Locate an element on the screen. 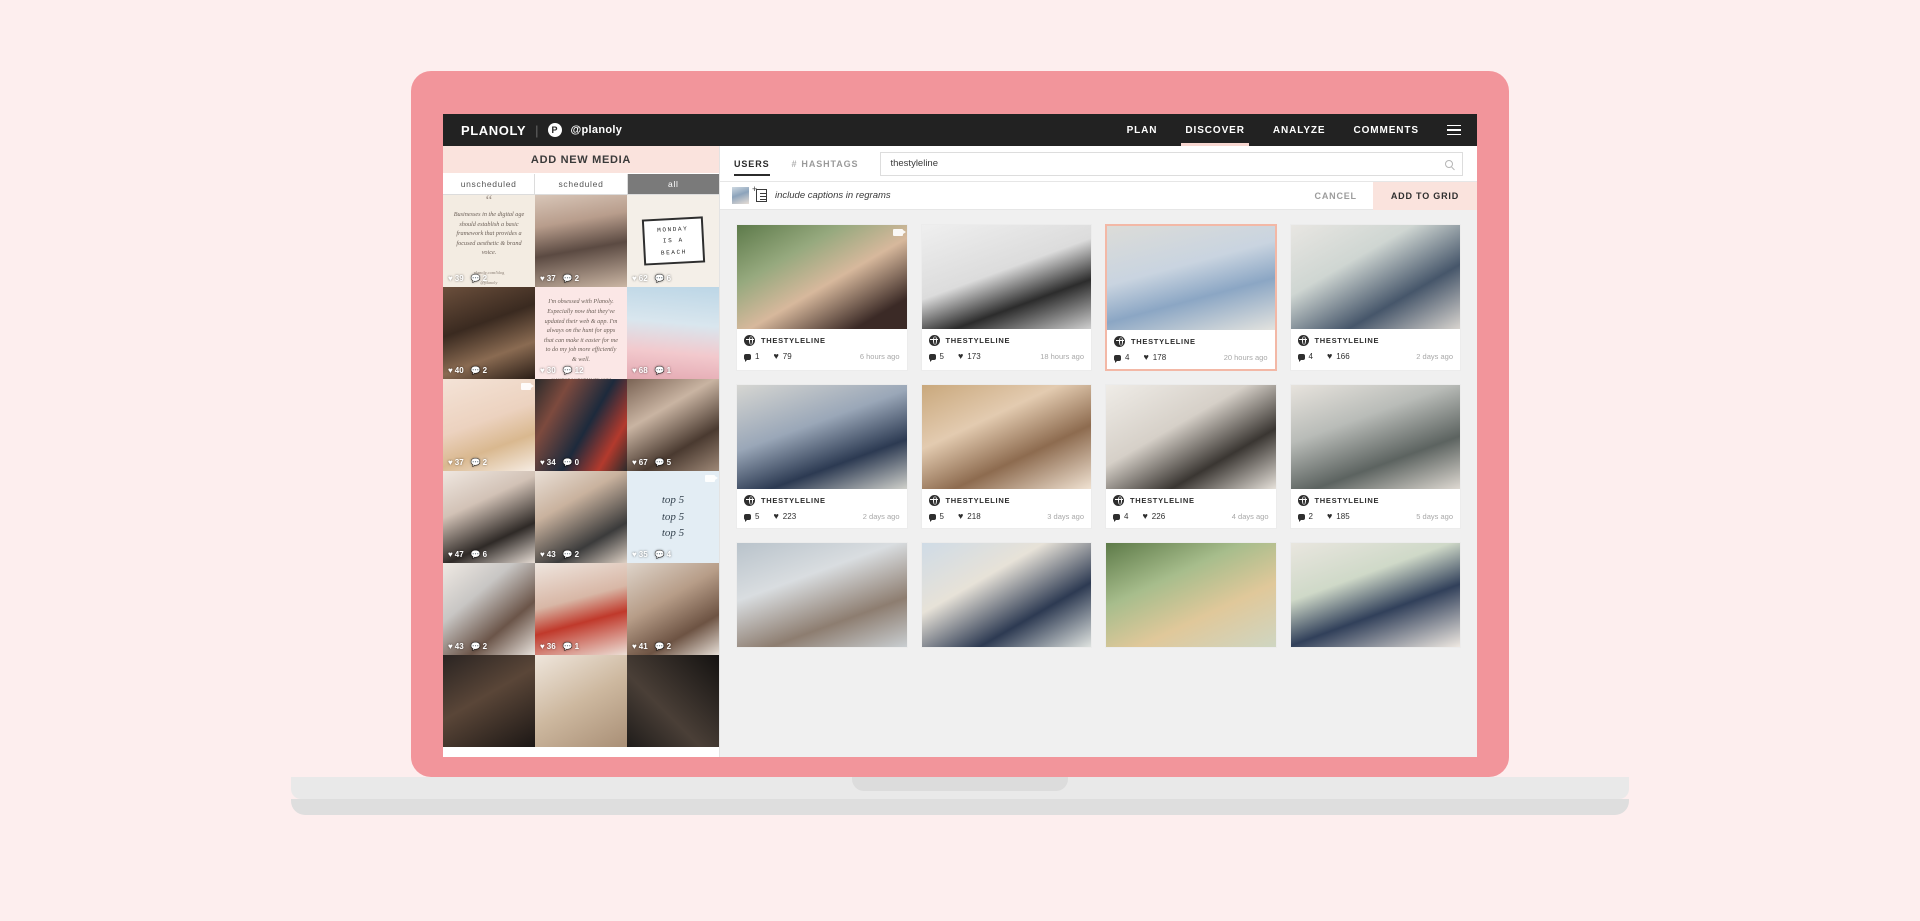  media-tile: ♥ 40 💬 2 is located at coordinates (489, 333).